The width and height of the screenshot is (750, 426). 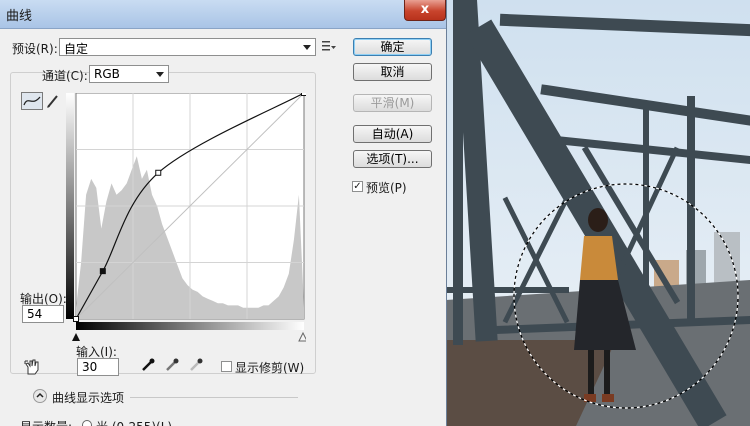 I want to click on show-clipping-label: 显示修剪(W), so click(x=270, y=368).